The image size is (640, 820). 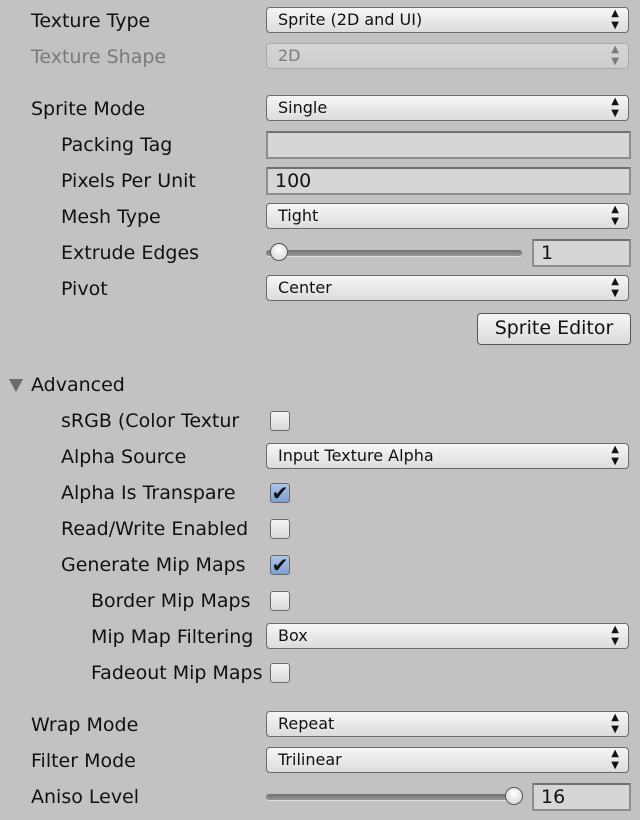 I want to click on generate-mip-maps-checkbox: ✔, so click(x=280, y=565).